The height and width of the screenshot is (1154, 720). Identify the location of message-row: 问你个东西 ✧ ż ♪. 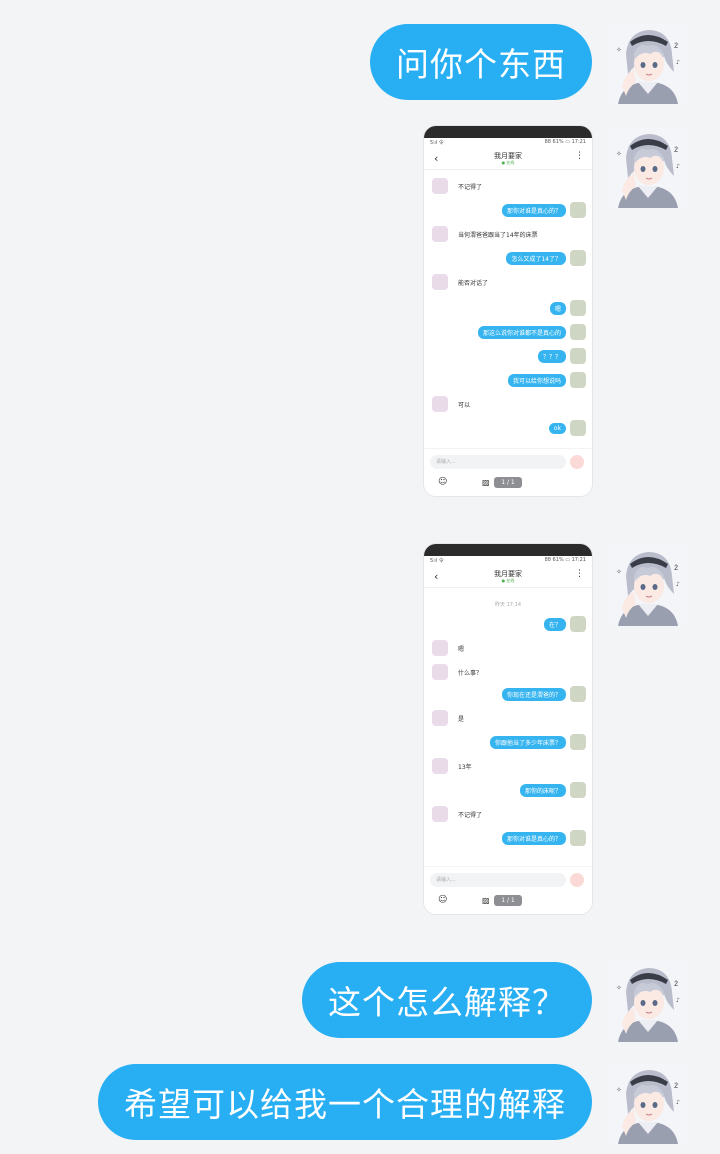
(360, 64).